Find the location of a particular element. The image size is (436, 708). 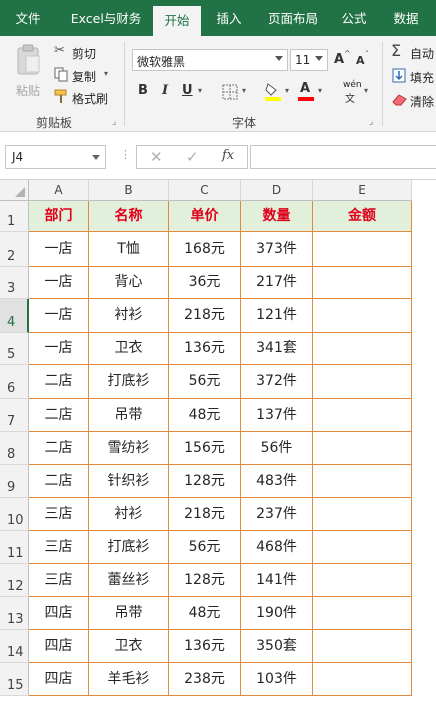

column-header-D: D is located at coordinates (277, 190).